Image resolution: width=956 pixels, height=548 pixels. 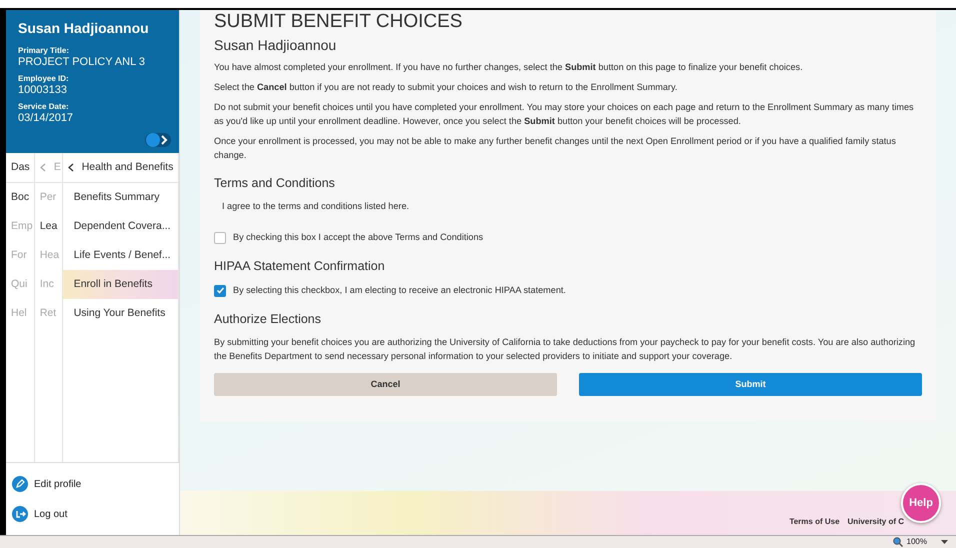 I want to click on paragraph: Once your enrollment is processed, you may not be able to make any further benefit changes until the next Open Enrollment period or if you have a qualified family status change., so click(x=555, y=148).